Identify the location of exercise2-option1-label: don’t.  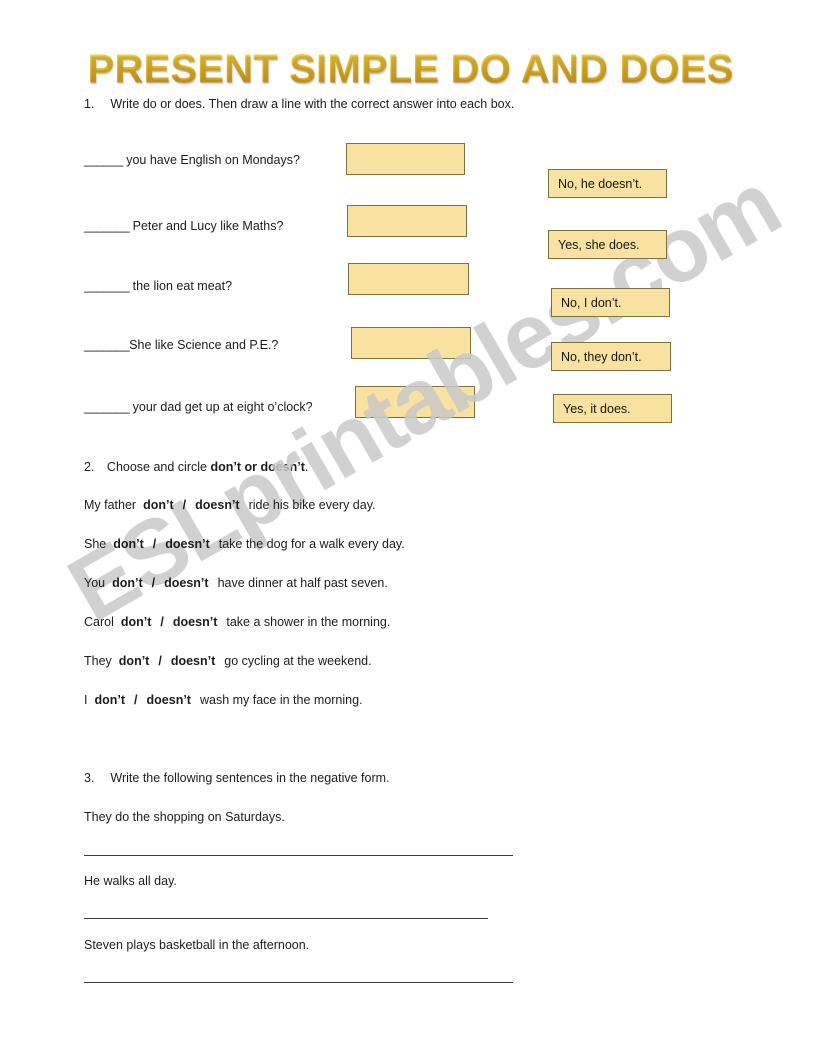
(225, 467).